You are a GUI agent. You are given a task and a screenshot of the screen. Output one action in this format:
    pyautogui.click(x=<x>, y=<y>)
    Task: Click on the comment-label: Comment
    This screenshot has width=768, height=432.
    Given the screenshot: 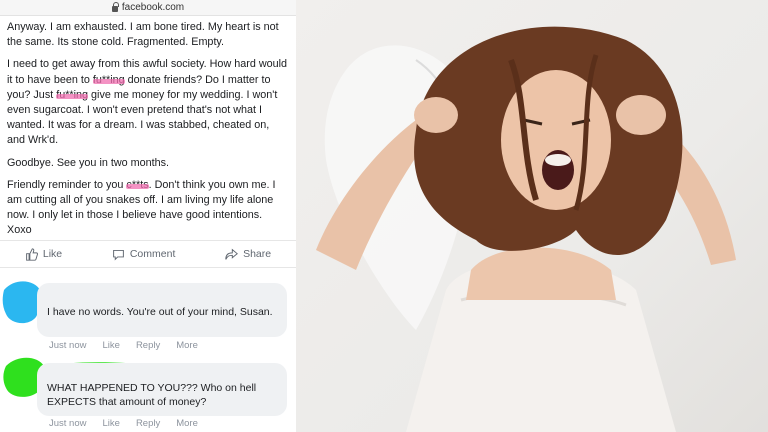 What is the action you would take?
    pyautogui.click(x=152, y=254)
    